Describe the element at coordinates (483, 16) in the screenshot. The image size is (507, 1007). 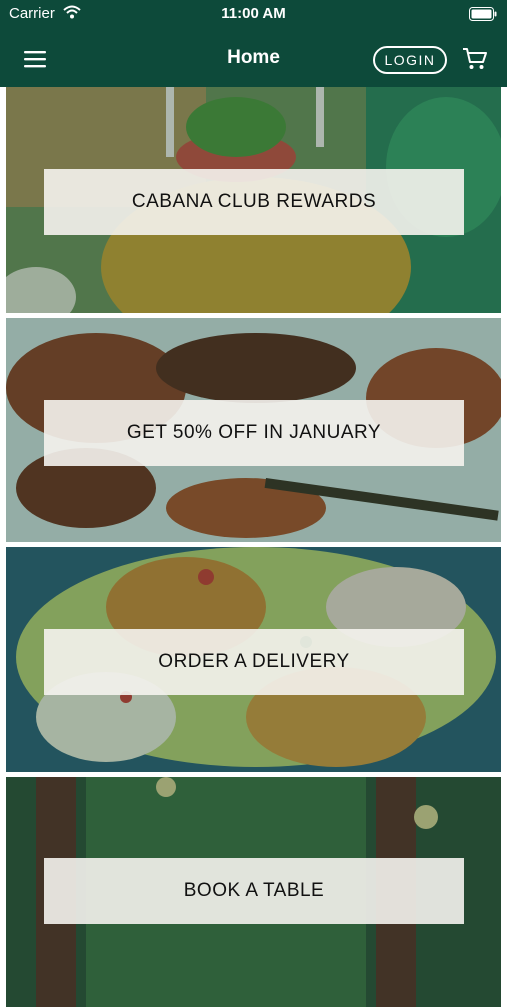
I see `battery-icon` at that location.